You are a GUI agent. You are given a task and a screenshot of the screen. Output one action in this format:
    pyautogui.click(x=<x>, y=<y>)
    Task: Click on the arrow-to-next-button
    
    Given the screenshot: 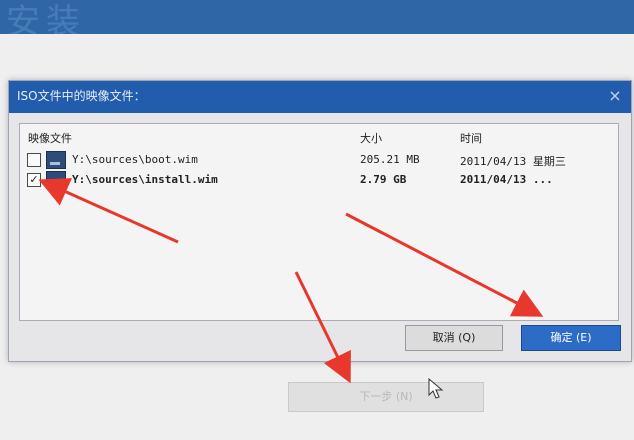 What is the action you would take?
    pyautogui.click(x=322, y=327)
    